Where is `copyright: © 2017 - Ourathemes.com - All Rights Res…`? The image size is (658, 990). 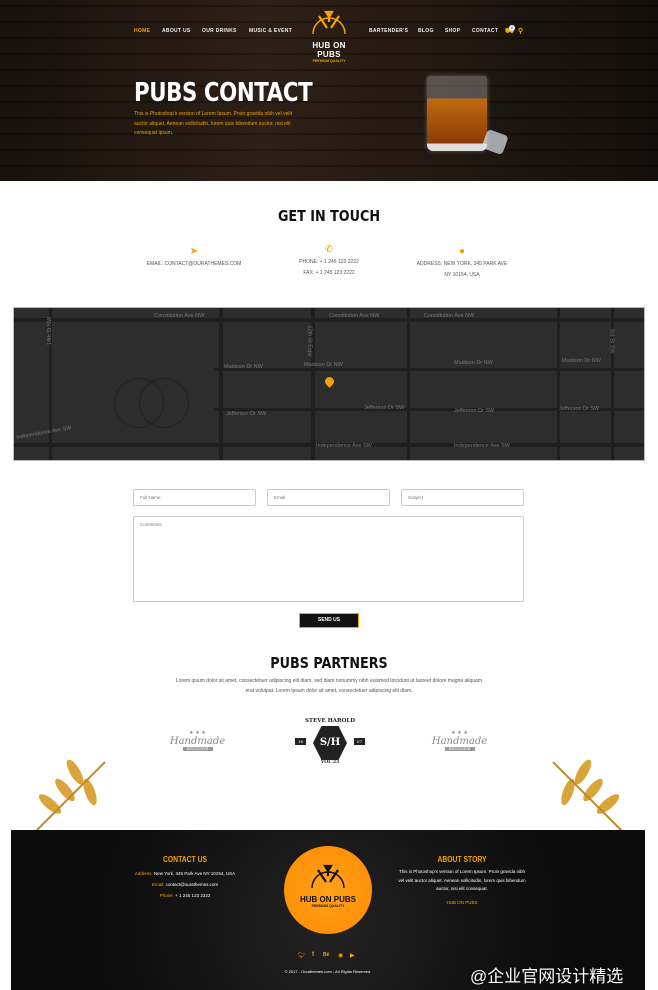 copyright: © 2017 - Ourathemes.com - All Rights Res… is located at coordinates (328, 971).